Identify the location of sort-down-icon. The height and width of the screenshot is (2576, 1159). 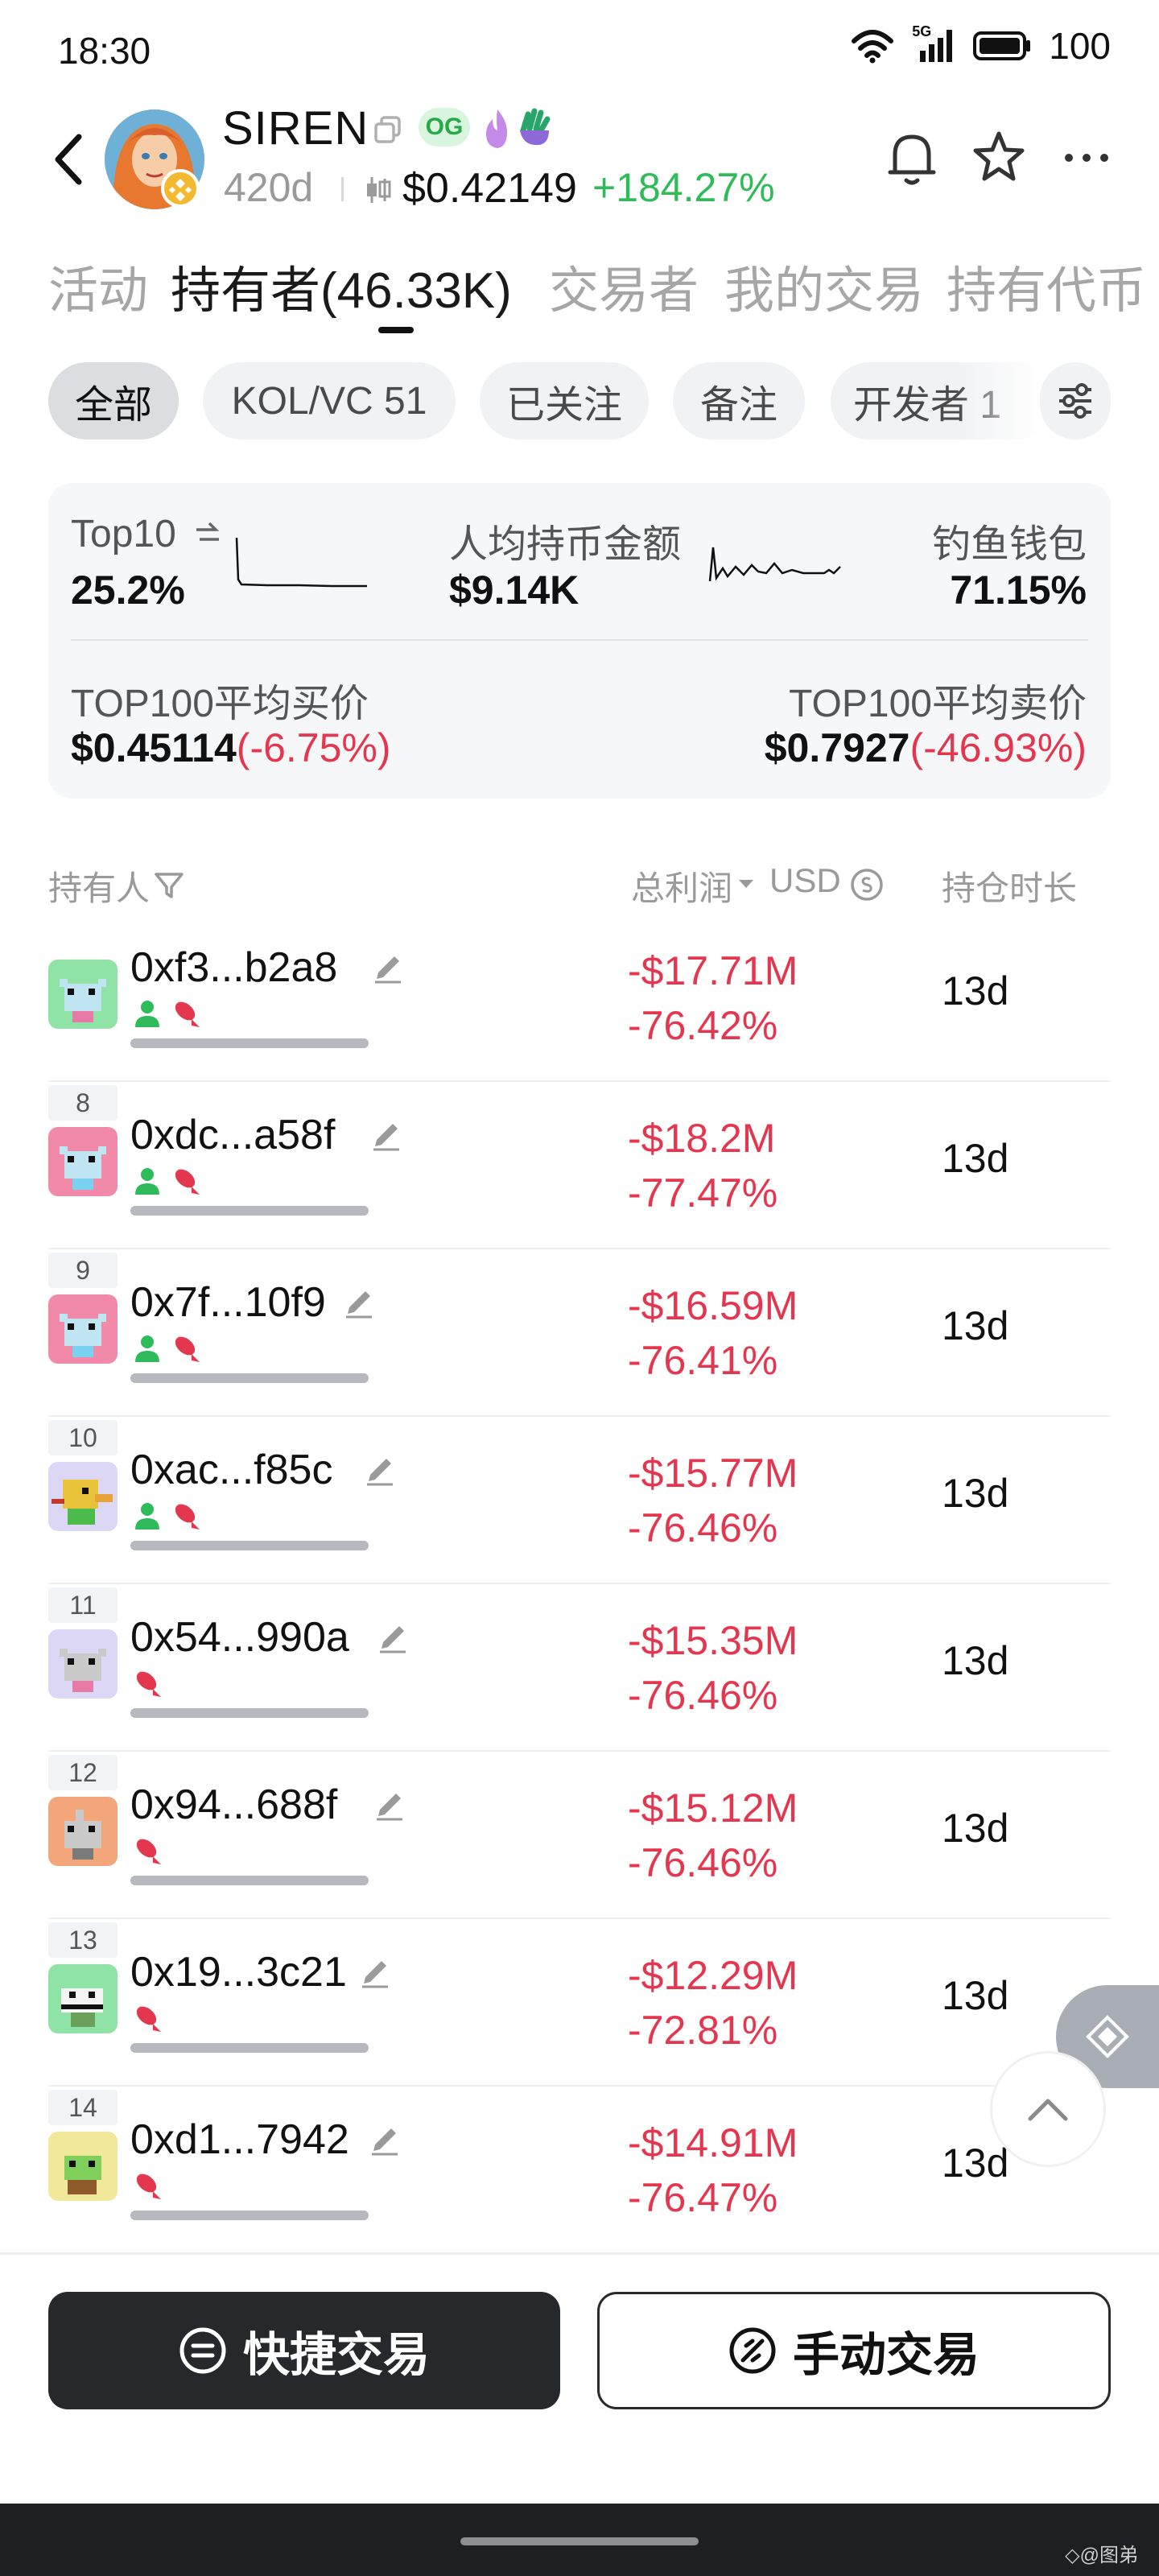
(746, 884).